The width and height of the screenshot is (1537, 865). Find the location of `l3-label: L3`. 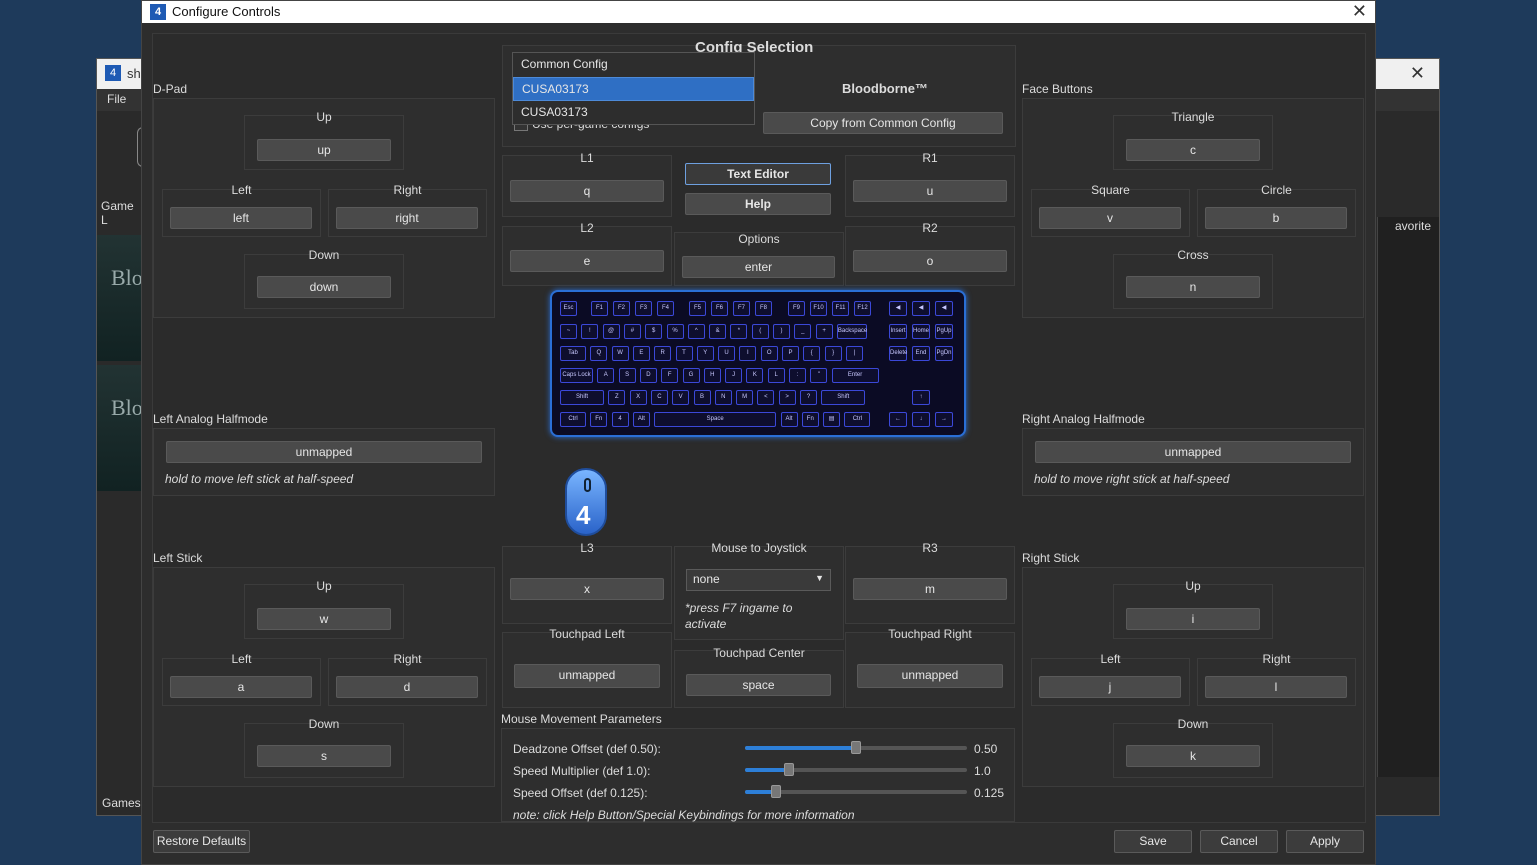

l3-label: L3 is located at coordinates (587, 548).